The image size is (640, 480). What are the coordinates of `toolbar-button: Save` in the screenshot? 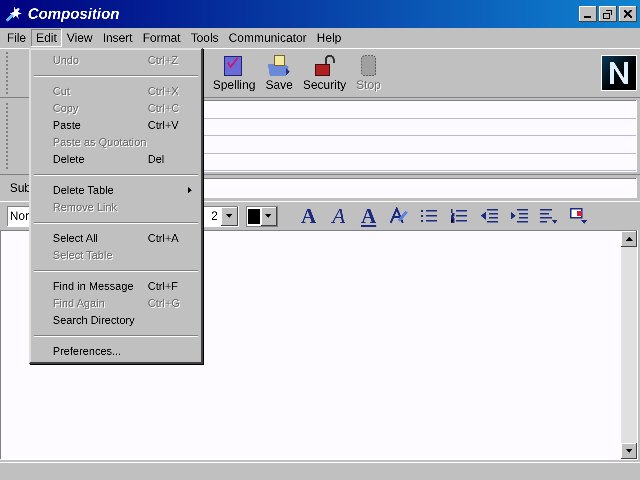 It's located at (279, 73).